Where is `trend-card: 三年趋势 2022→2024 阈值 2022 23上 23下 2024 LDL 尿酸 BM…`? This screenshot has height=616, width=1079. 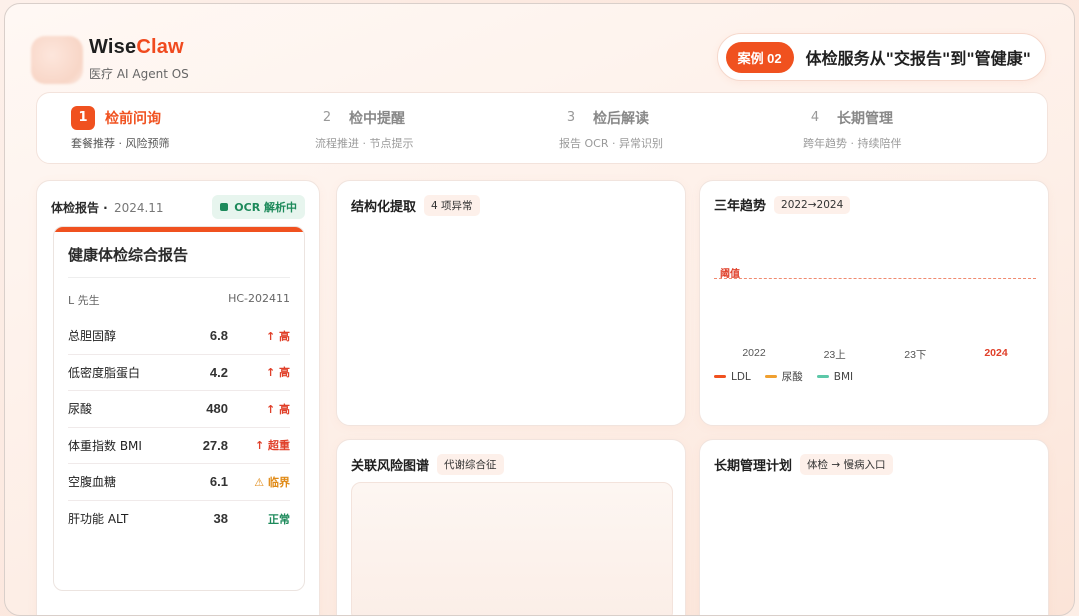 trend-card: 三年趋势 2022→2024 阈值 2022 23上 23下 2024 LDL 尿酸 BM… is located at coordinates (874, 303).